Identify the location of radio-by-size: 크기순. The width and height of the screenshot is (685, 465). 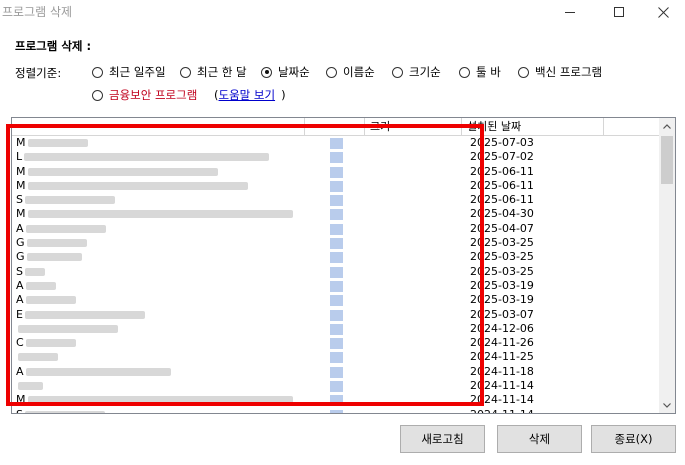
(416, 72).